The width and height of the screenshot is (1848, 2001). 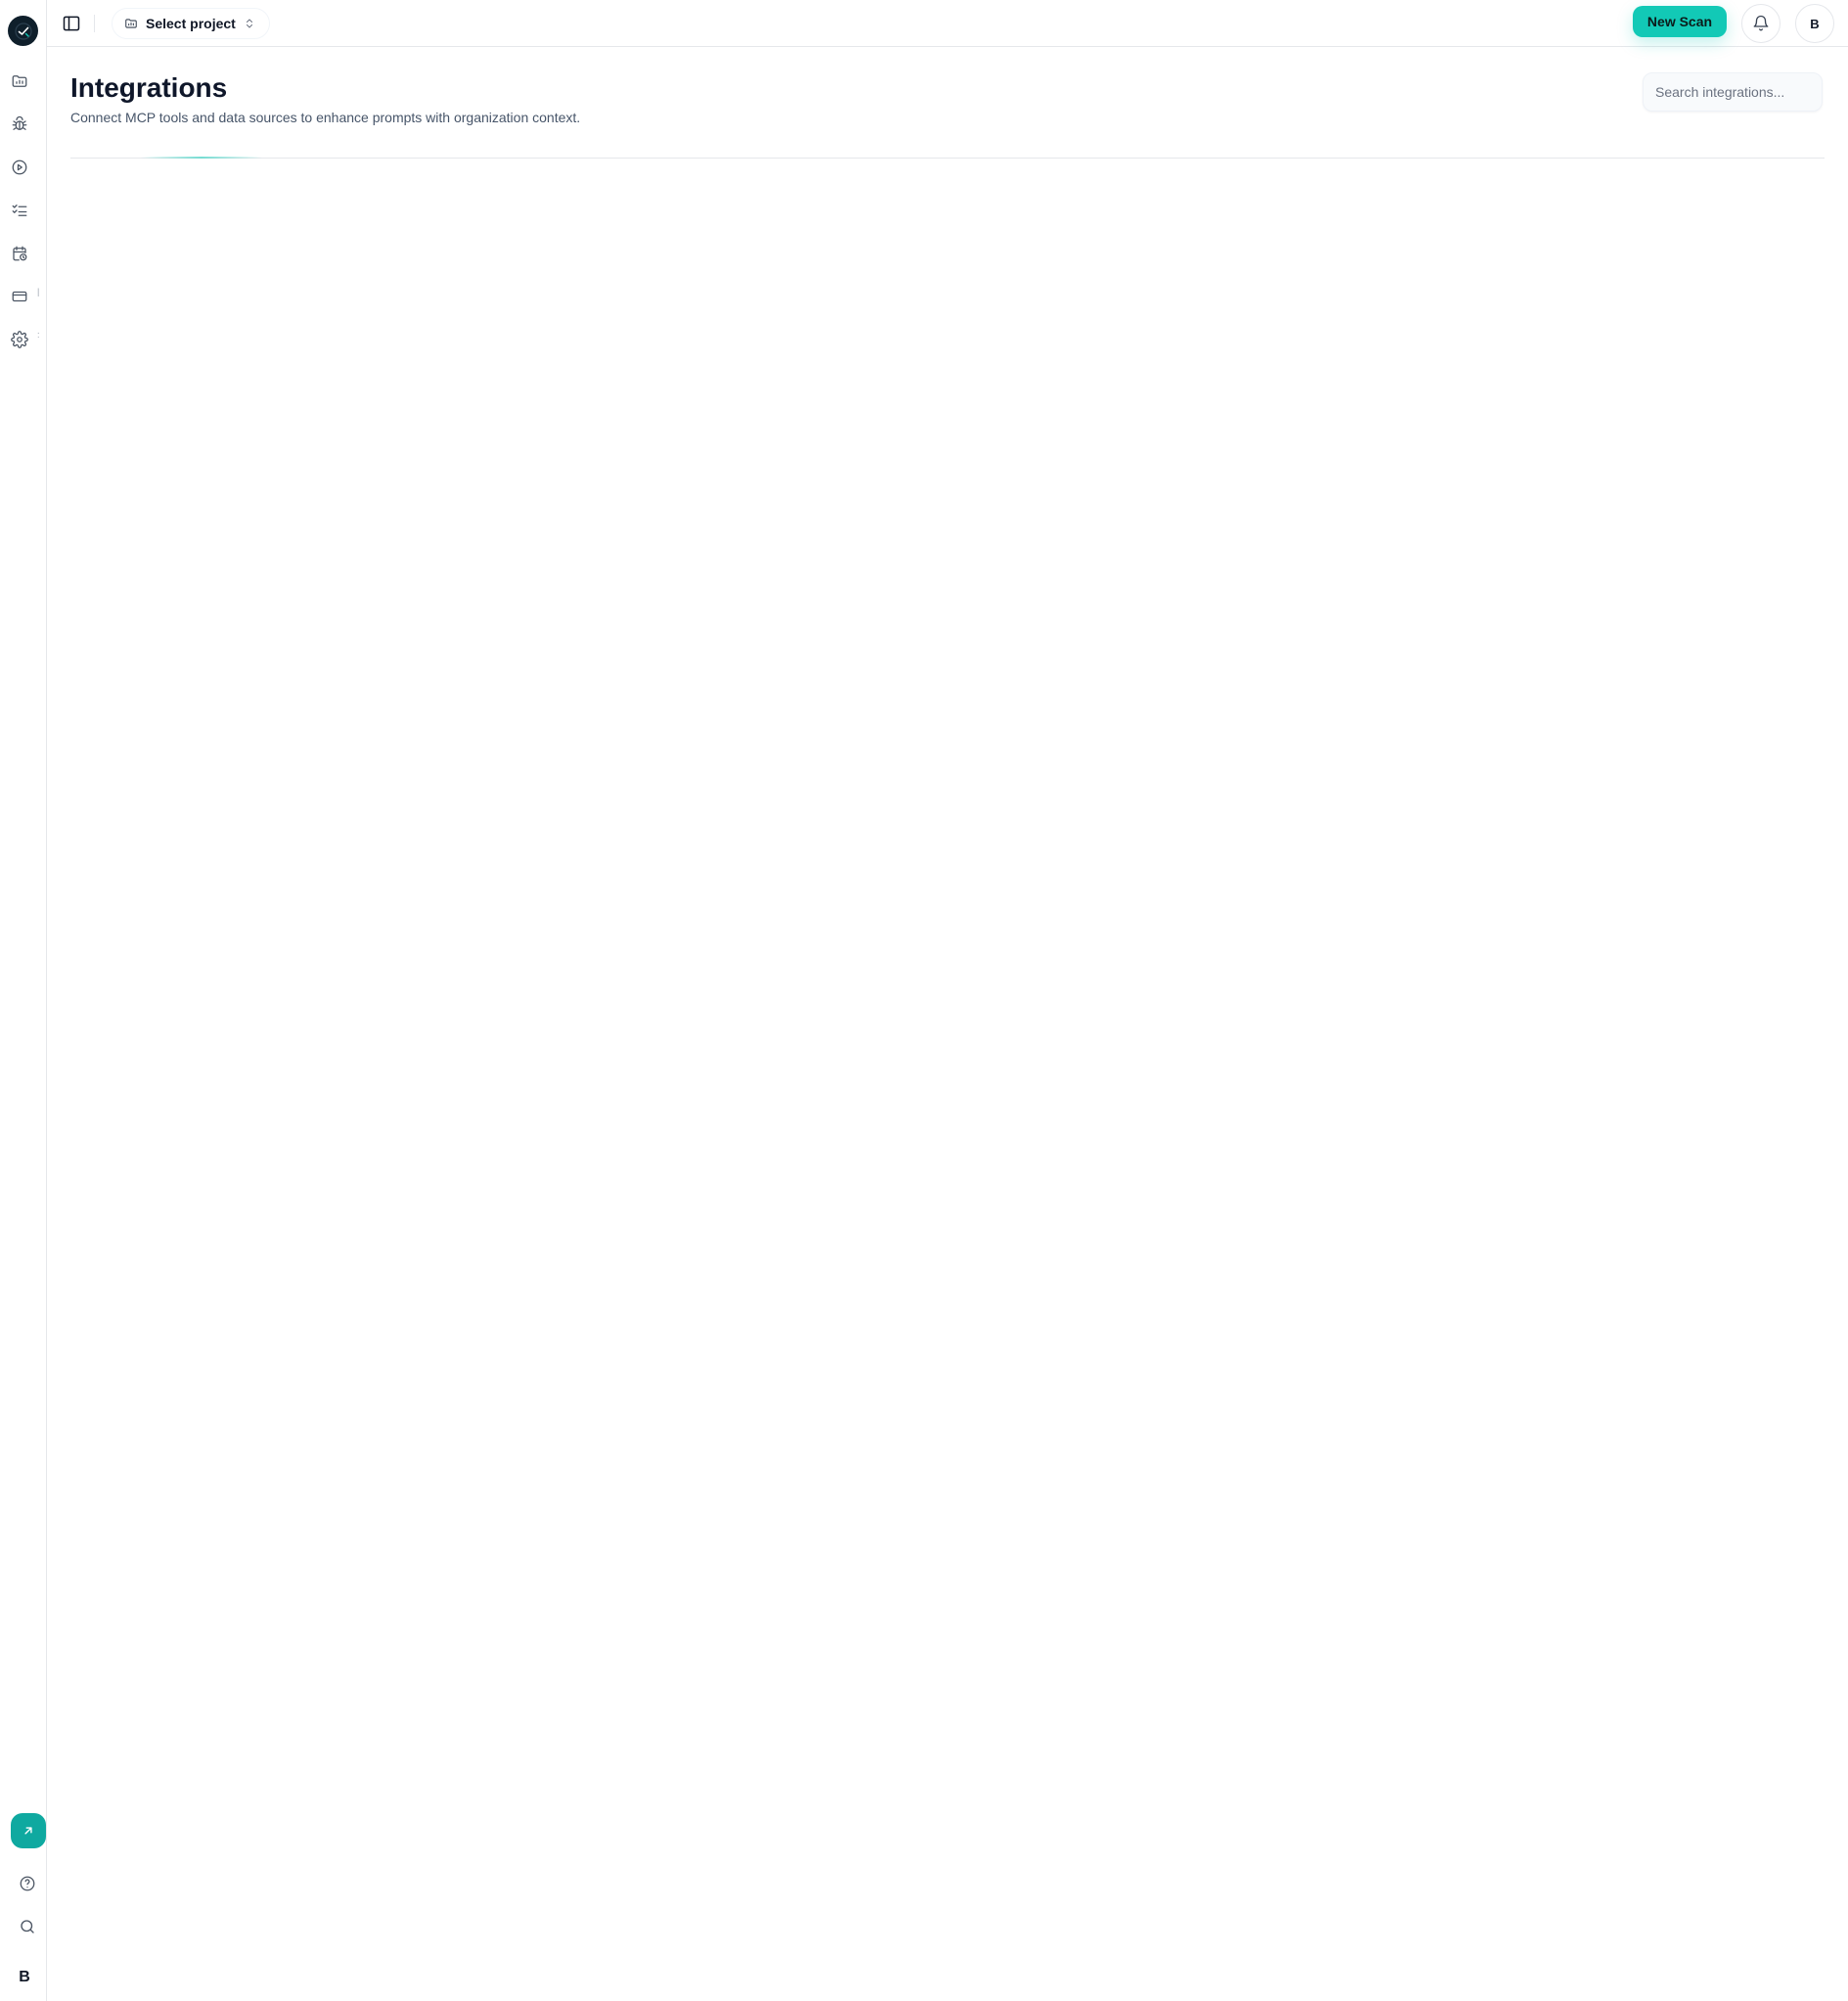 What do you see at coordinates (38, 335) in the screenshot?
I see `sidebar-tooltip-stub: :` at bounding box center [38, 335].